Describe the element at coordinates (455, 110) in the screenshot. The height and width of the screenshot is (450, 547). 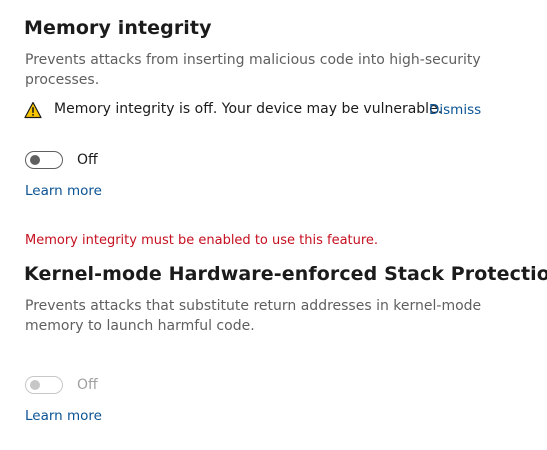
I see `dismiss-warning-link: Dismiss` at that location.